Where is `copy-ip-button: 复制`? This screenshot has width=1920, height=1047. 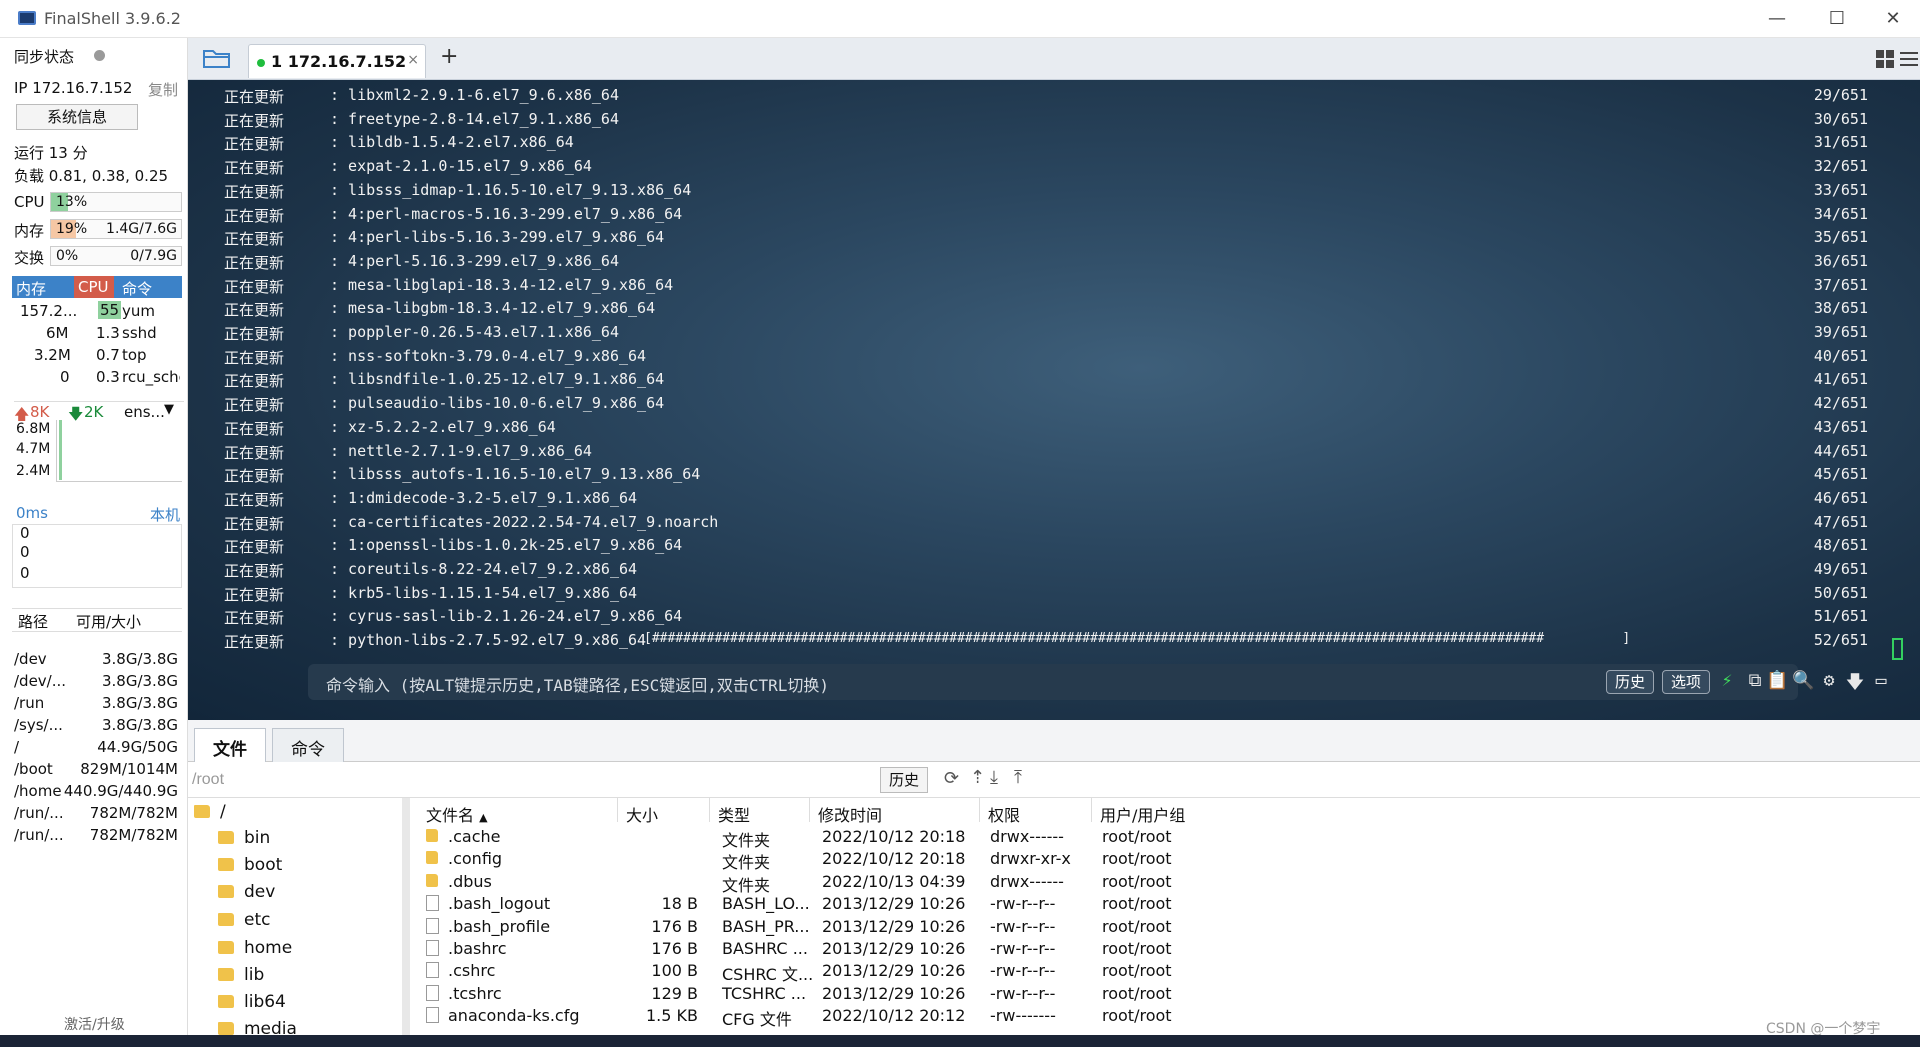
copy-ip-button: 复制 is located at coordinates (163, 89).